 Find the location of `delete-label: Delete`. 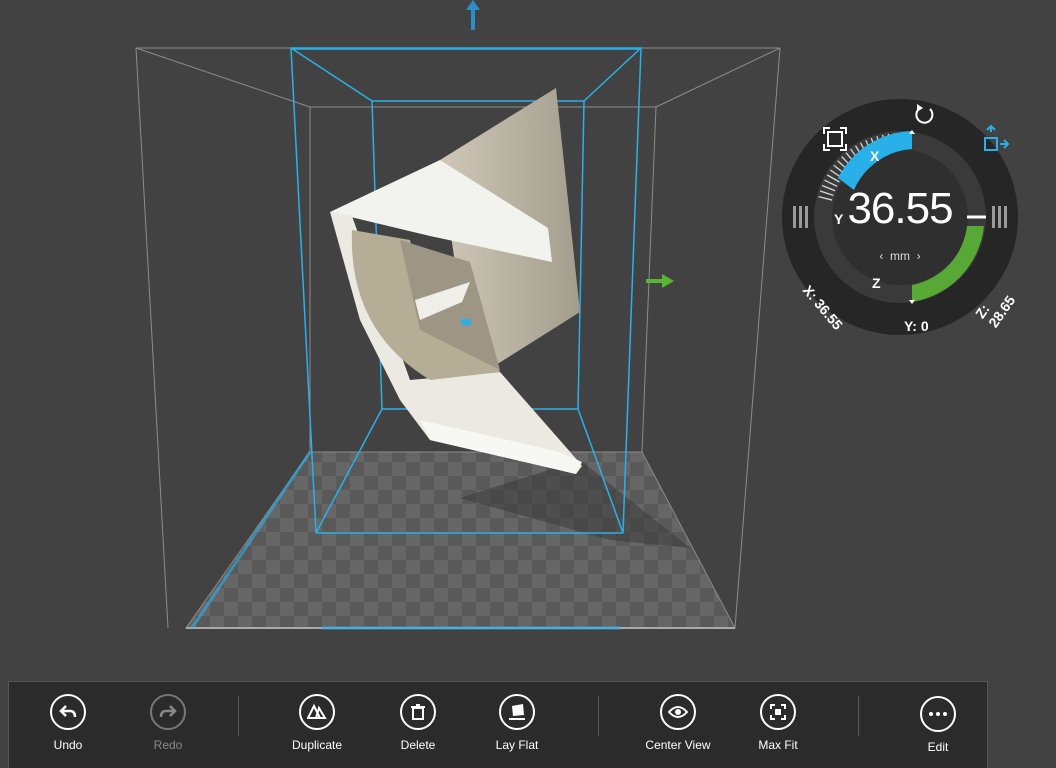

delete-label: Delete is located at coordinates (418, 745).